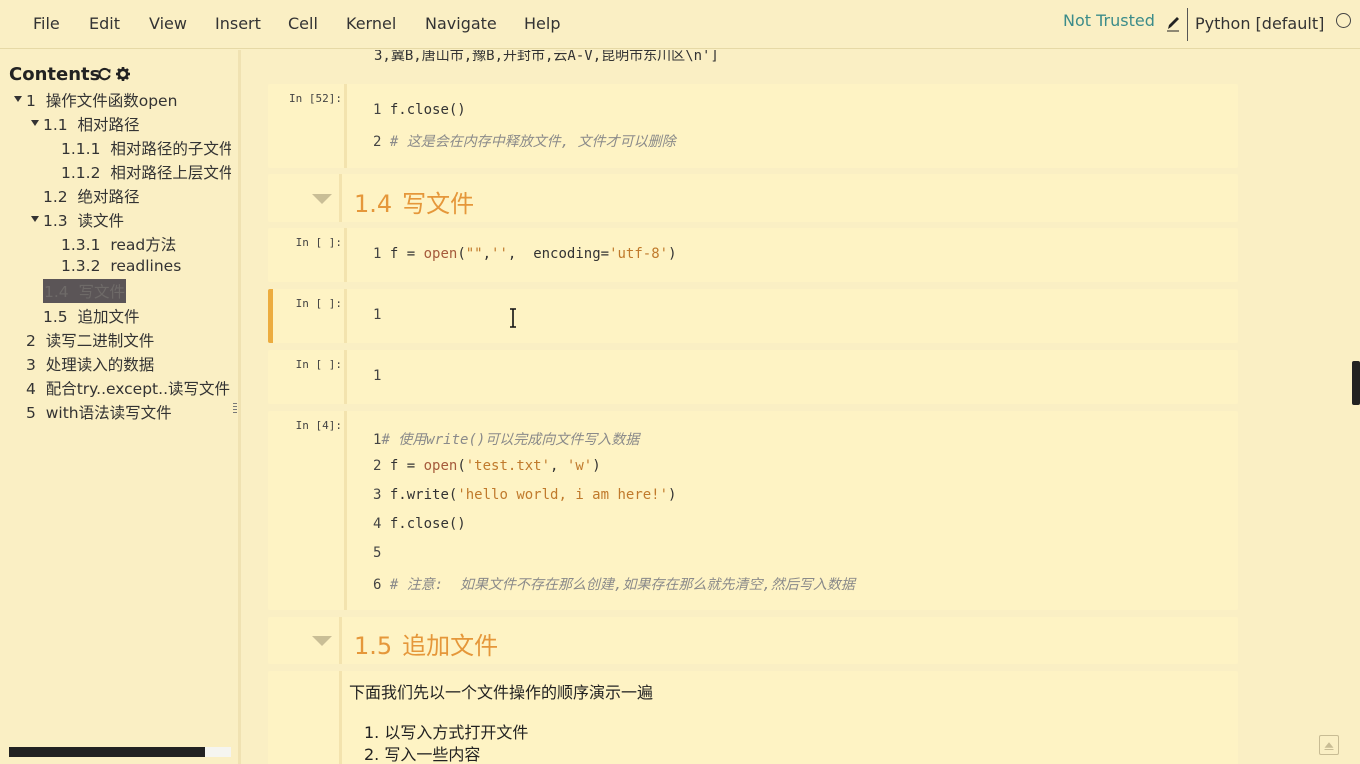 The image size is (1360, 764). Describe the element at coordinates (377, 524) in the screenshot. I see `line-number: 4` at that location.